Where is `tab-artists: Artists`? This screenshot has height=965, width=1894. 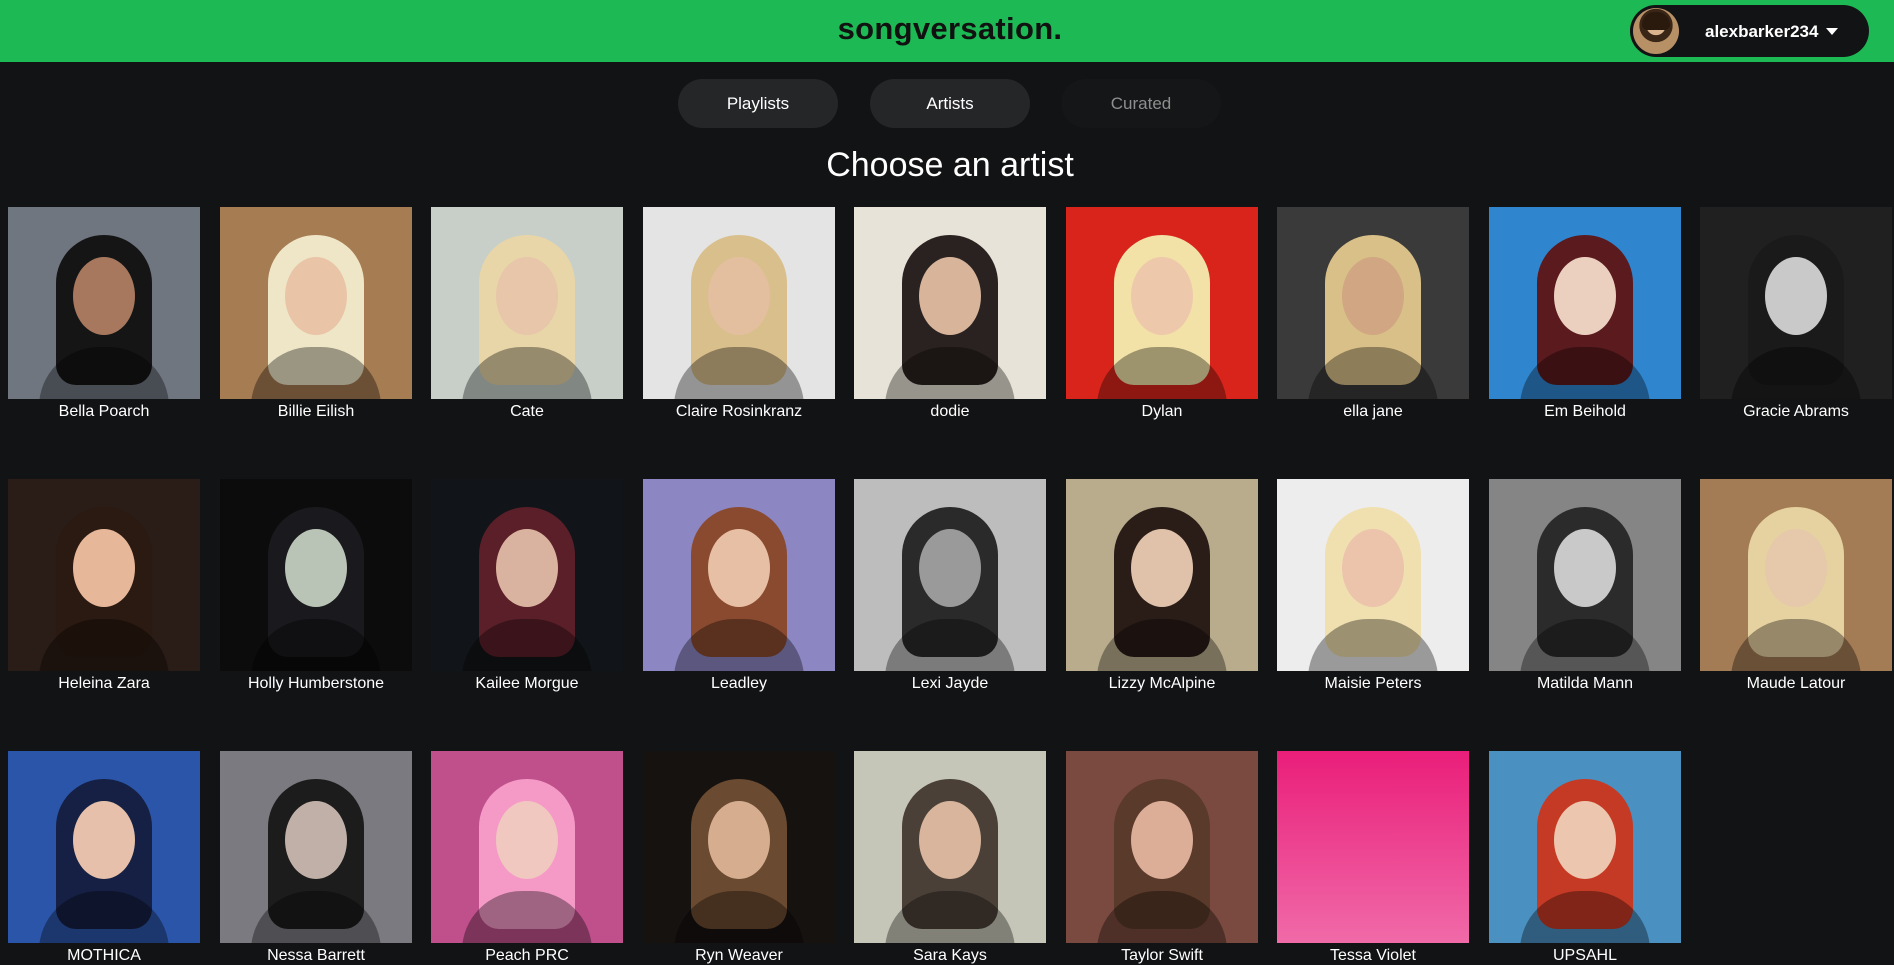 tab-artists: Artists is located at coordinates (950, 103).